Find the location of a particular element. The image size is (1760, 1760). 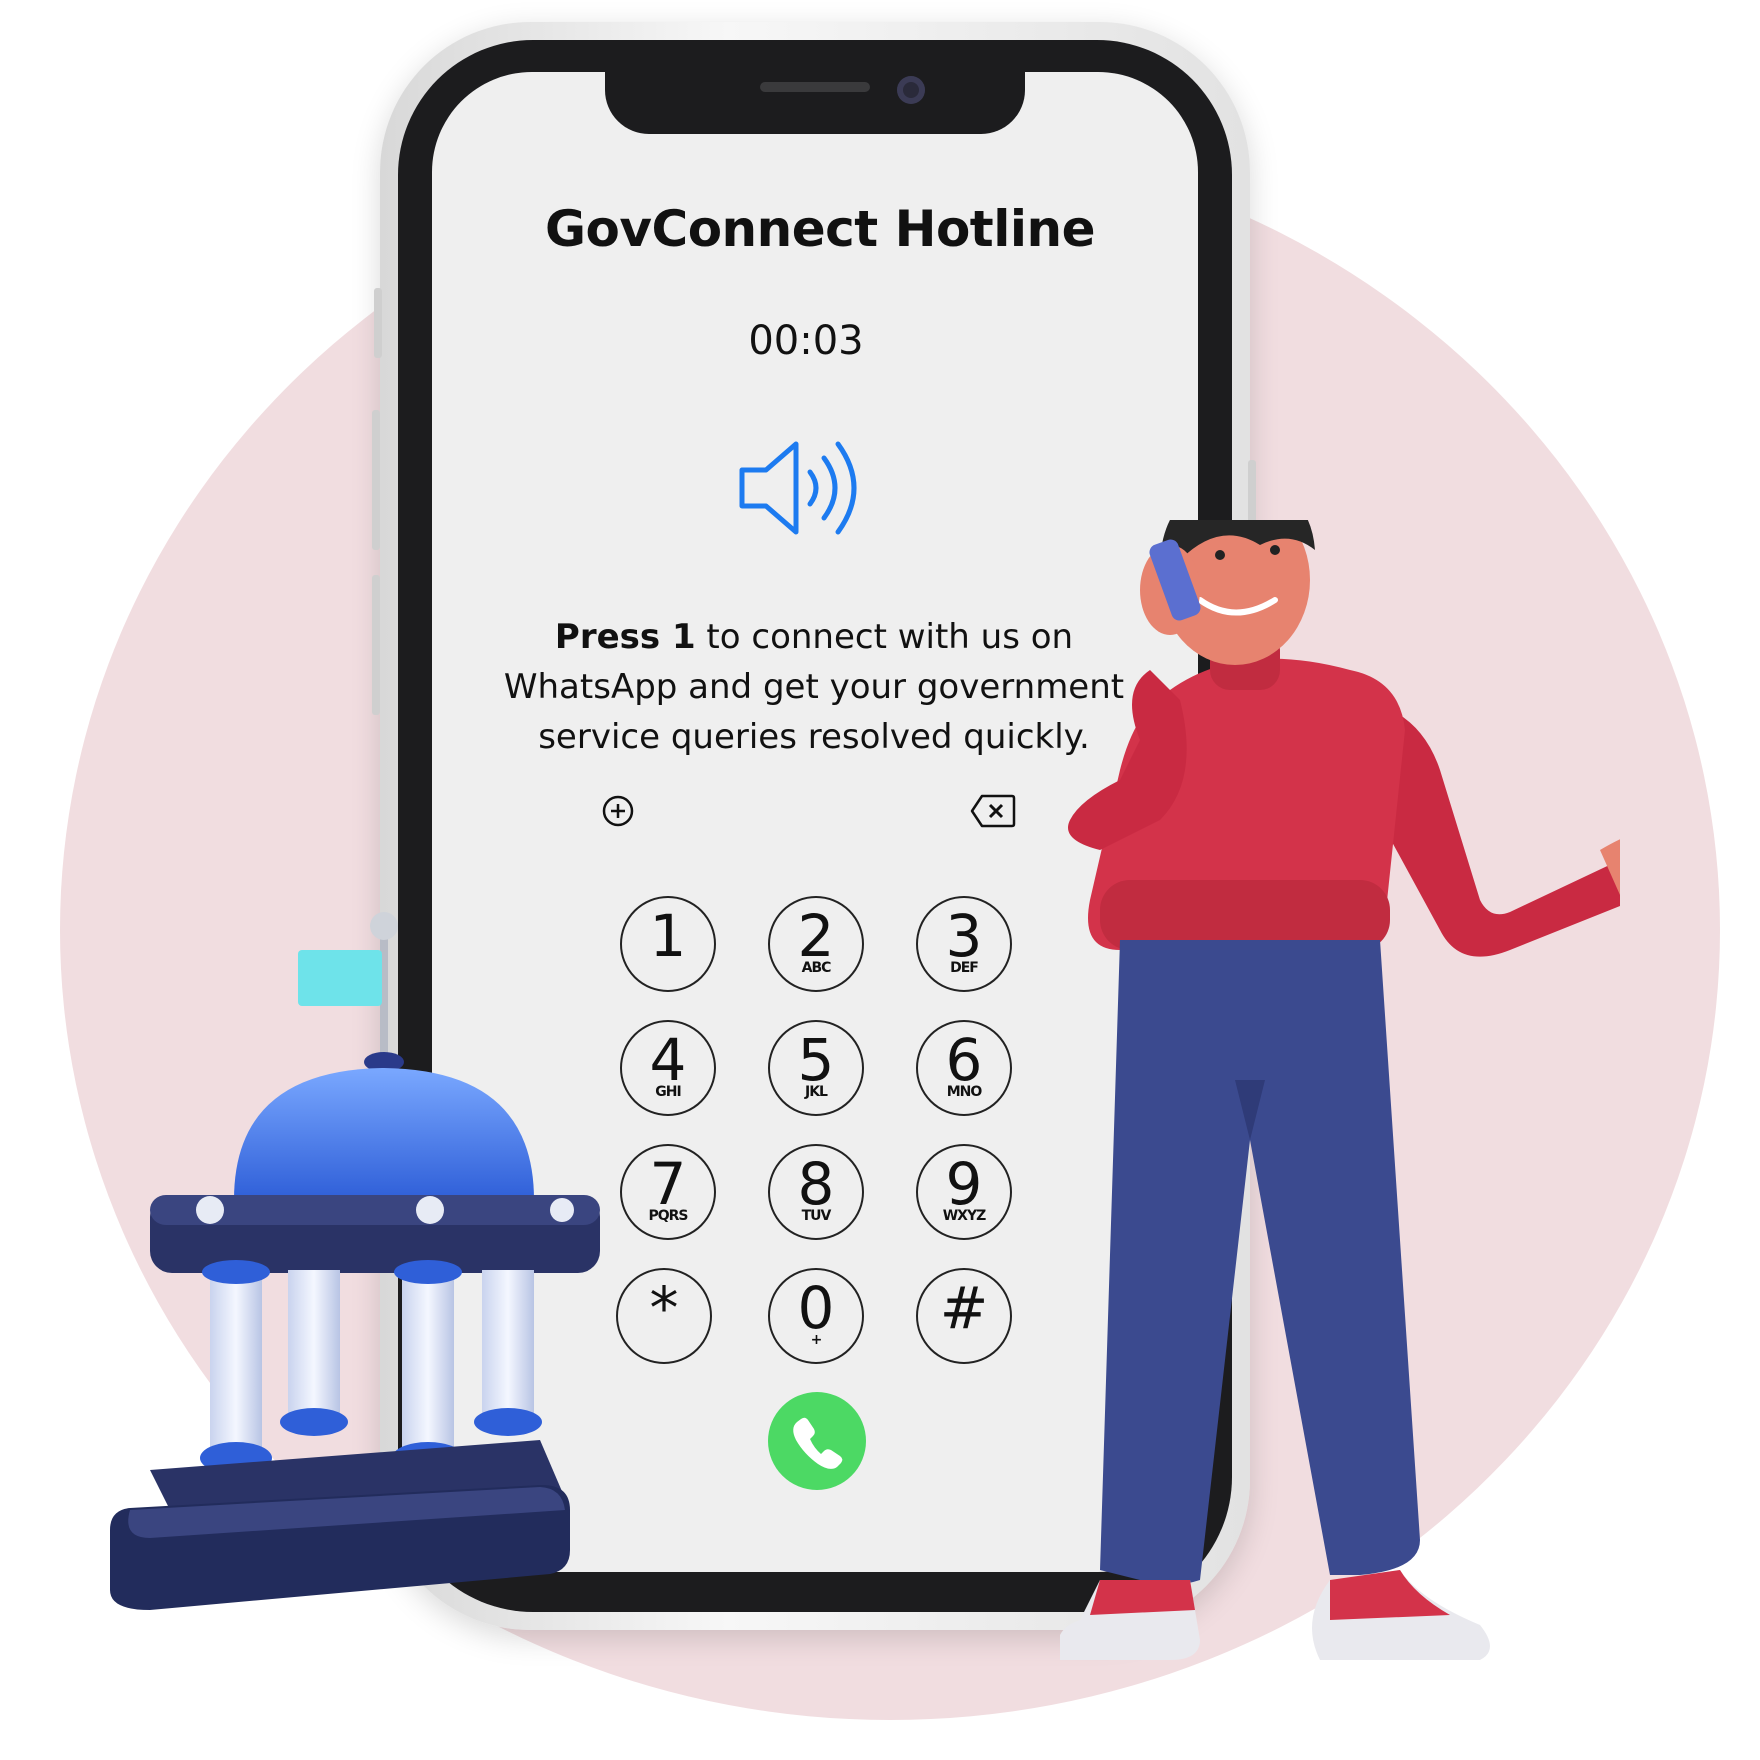

key-digit: 2 is located at coordinates (816, 936).